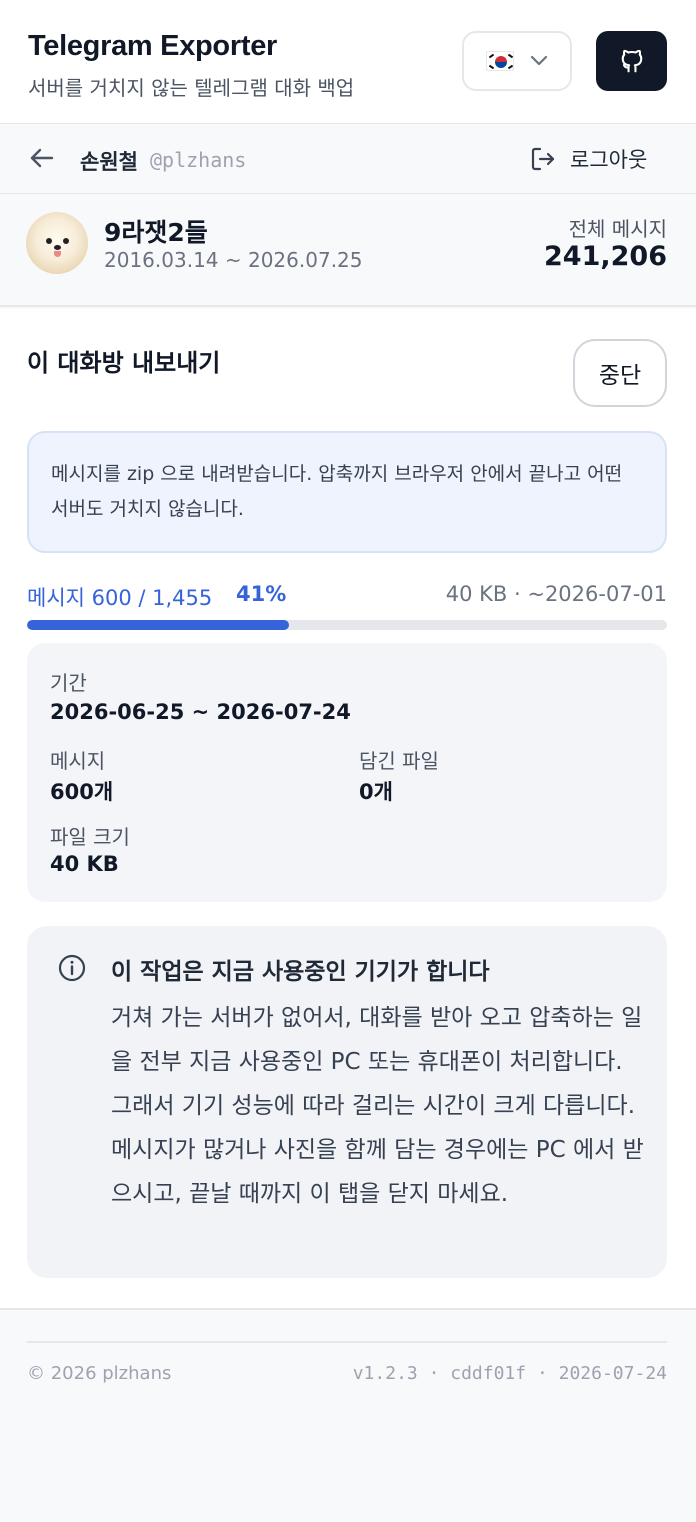  I want to click on user-bar: 손원철 @plzhans 로그아웃, so click(348, 159).